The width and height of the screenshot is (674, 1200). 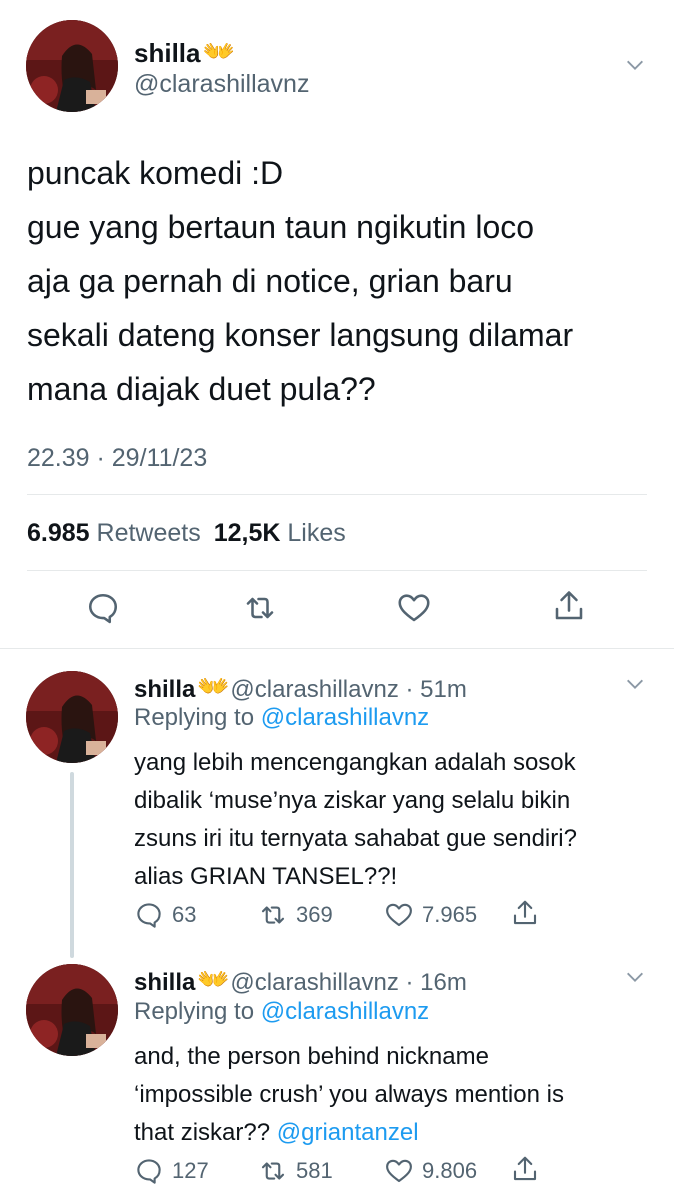 I want to click on reply-count: 63, so click(x=184, y=914).